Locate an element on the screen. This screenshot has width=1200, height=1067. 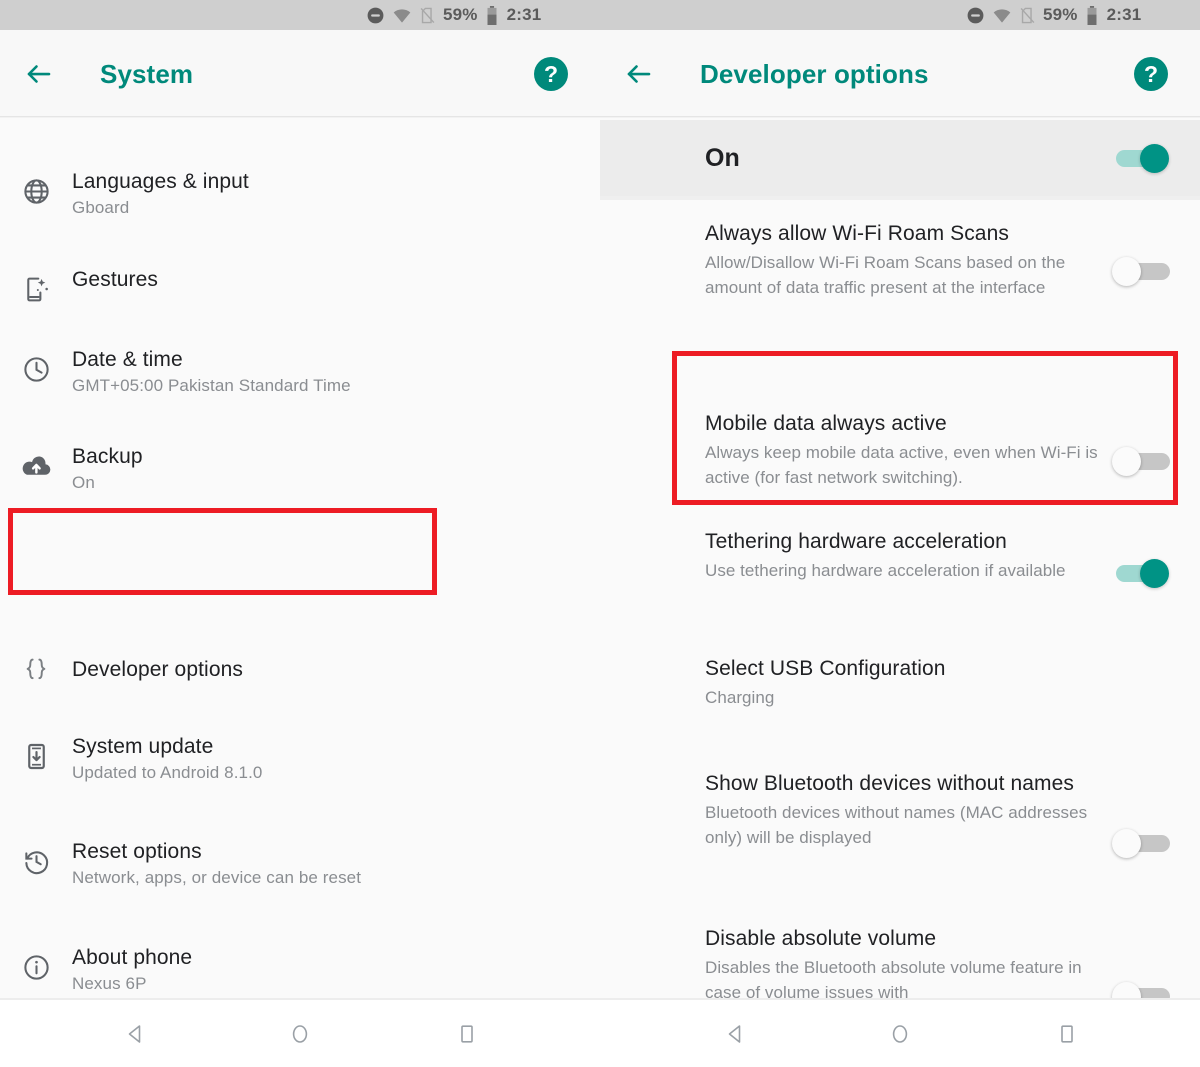
list-item-title: Languages & input is located at coordinates (160, 181).